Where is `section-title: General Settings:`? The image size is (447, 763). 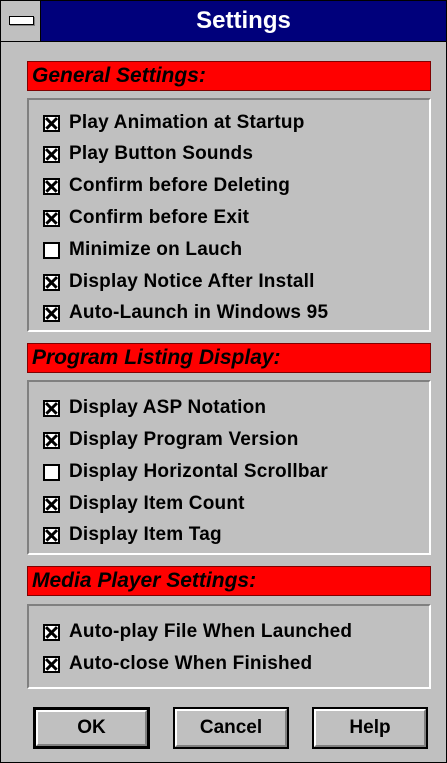
section-title: General Settings: is located at coordinates (119, 75).